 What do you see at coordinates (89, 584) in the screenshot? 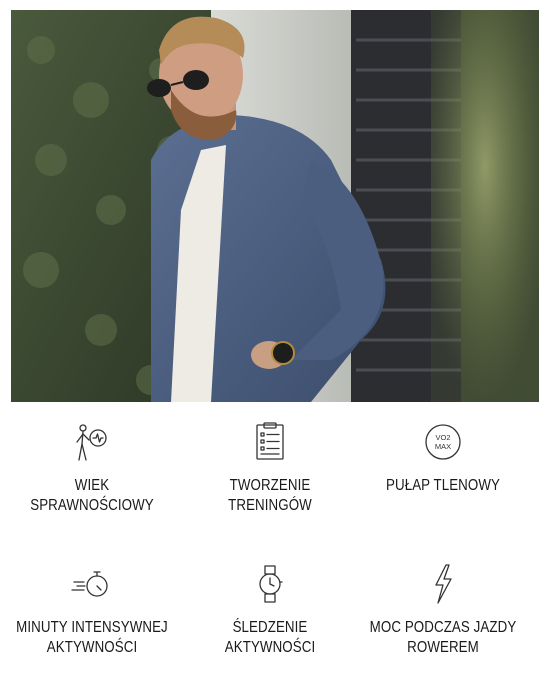
I see `stopwatch-icon` at bounding box center [89, 584].